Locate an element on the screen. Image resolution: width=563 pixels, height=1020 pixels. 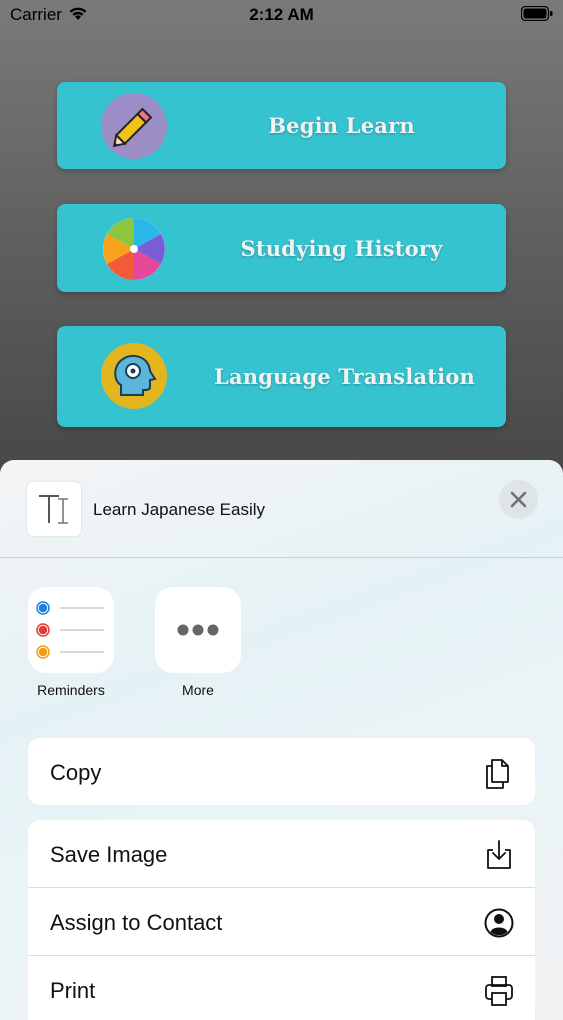
close-button is located at coordinates (518, 499).